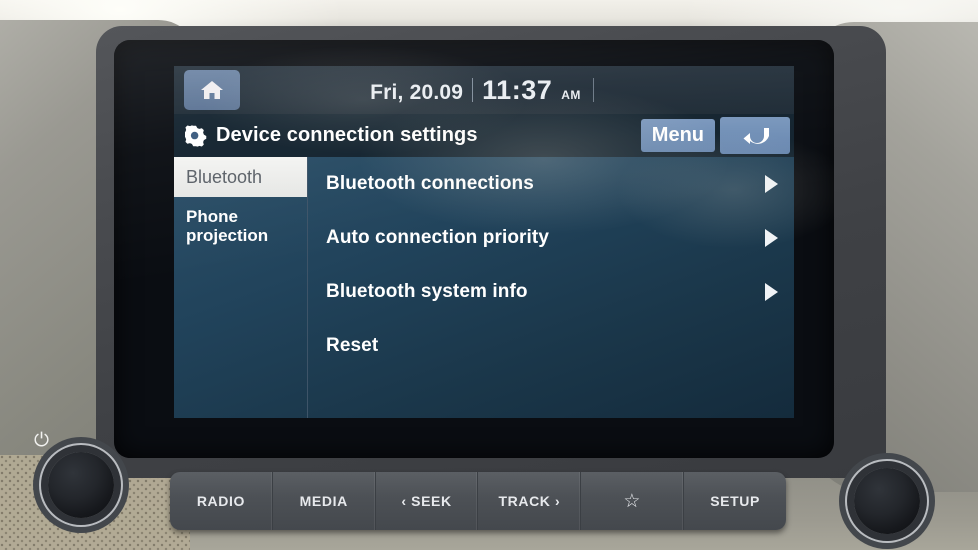 The width and height of the screenshot is (978, 550). I want to click on list-item-bluetooth-connections: Bluetooth connections, so click(552, 184).